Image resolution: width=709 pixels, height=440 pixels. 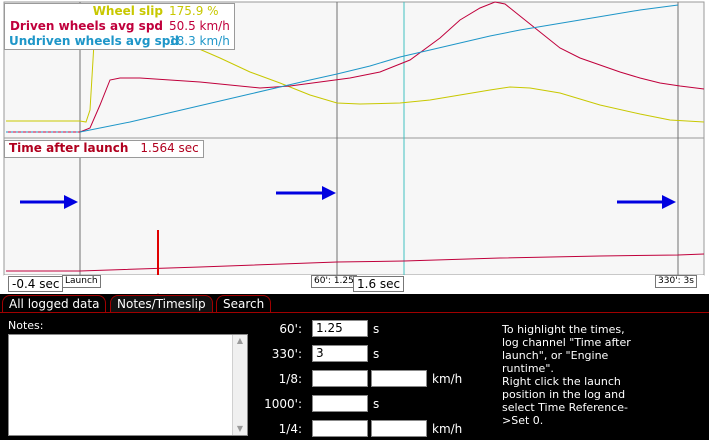 What do you see at coordinates (128, 385) in the screenshot?
I see `notes-textarea: ▲ ▼` at bounding box center [128, 385].